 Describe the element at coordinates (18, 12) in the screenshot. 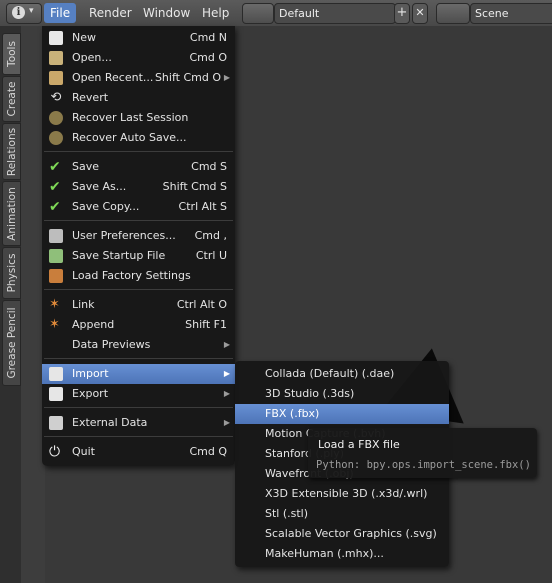

I see `info-icon: i` at that location.